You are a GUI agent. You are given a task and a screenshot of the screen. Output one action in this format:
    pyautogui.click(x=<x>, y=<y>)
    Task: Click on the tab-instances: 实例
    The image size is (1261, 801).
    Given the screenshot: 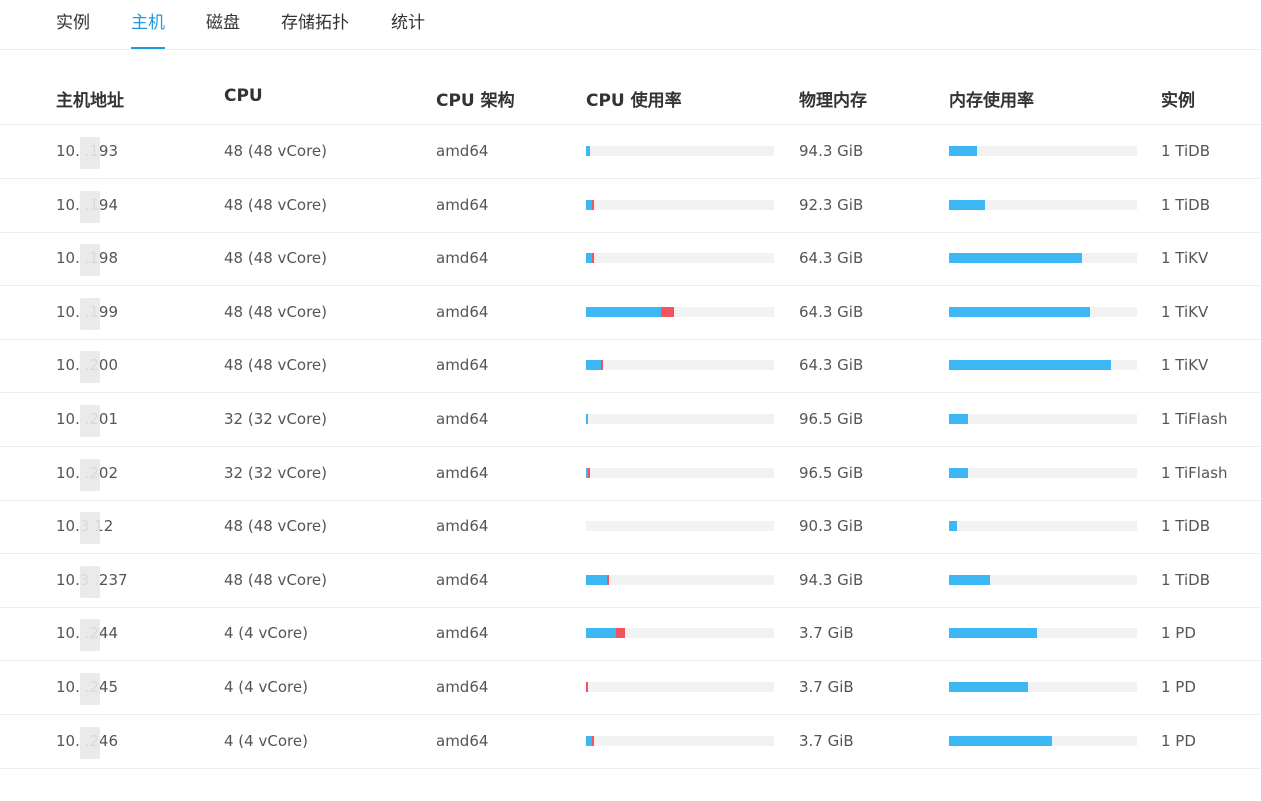 What is the action you would take?
    pyautogui.click(x=73, y=28)
    